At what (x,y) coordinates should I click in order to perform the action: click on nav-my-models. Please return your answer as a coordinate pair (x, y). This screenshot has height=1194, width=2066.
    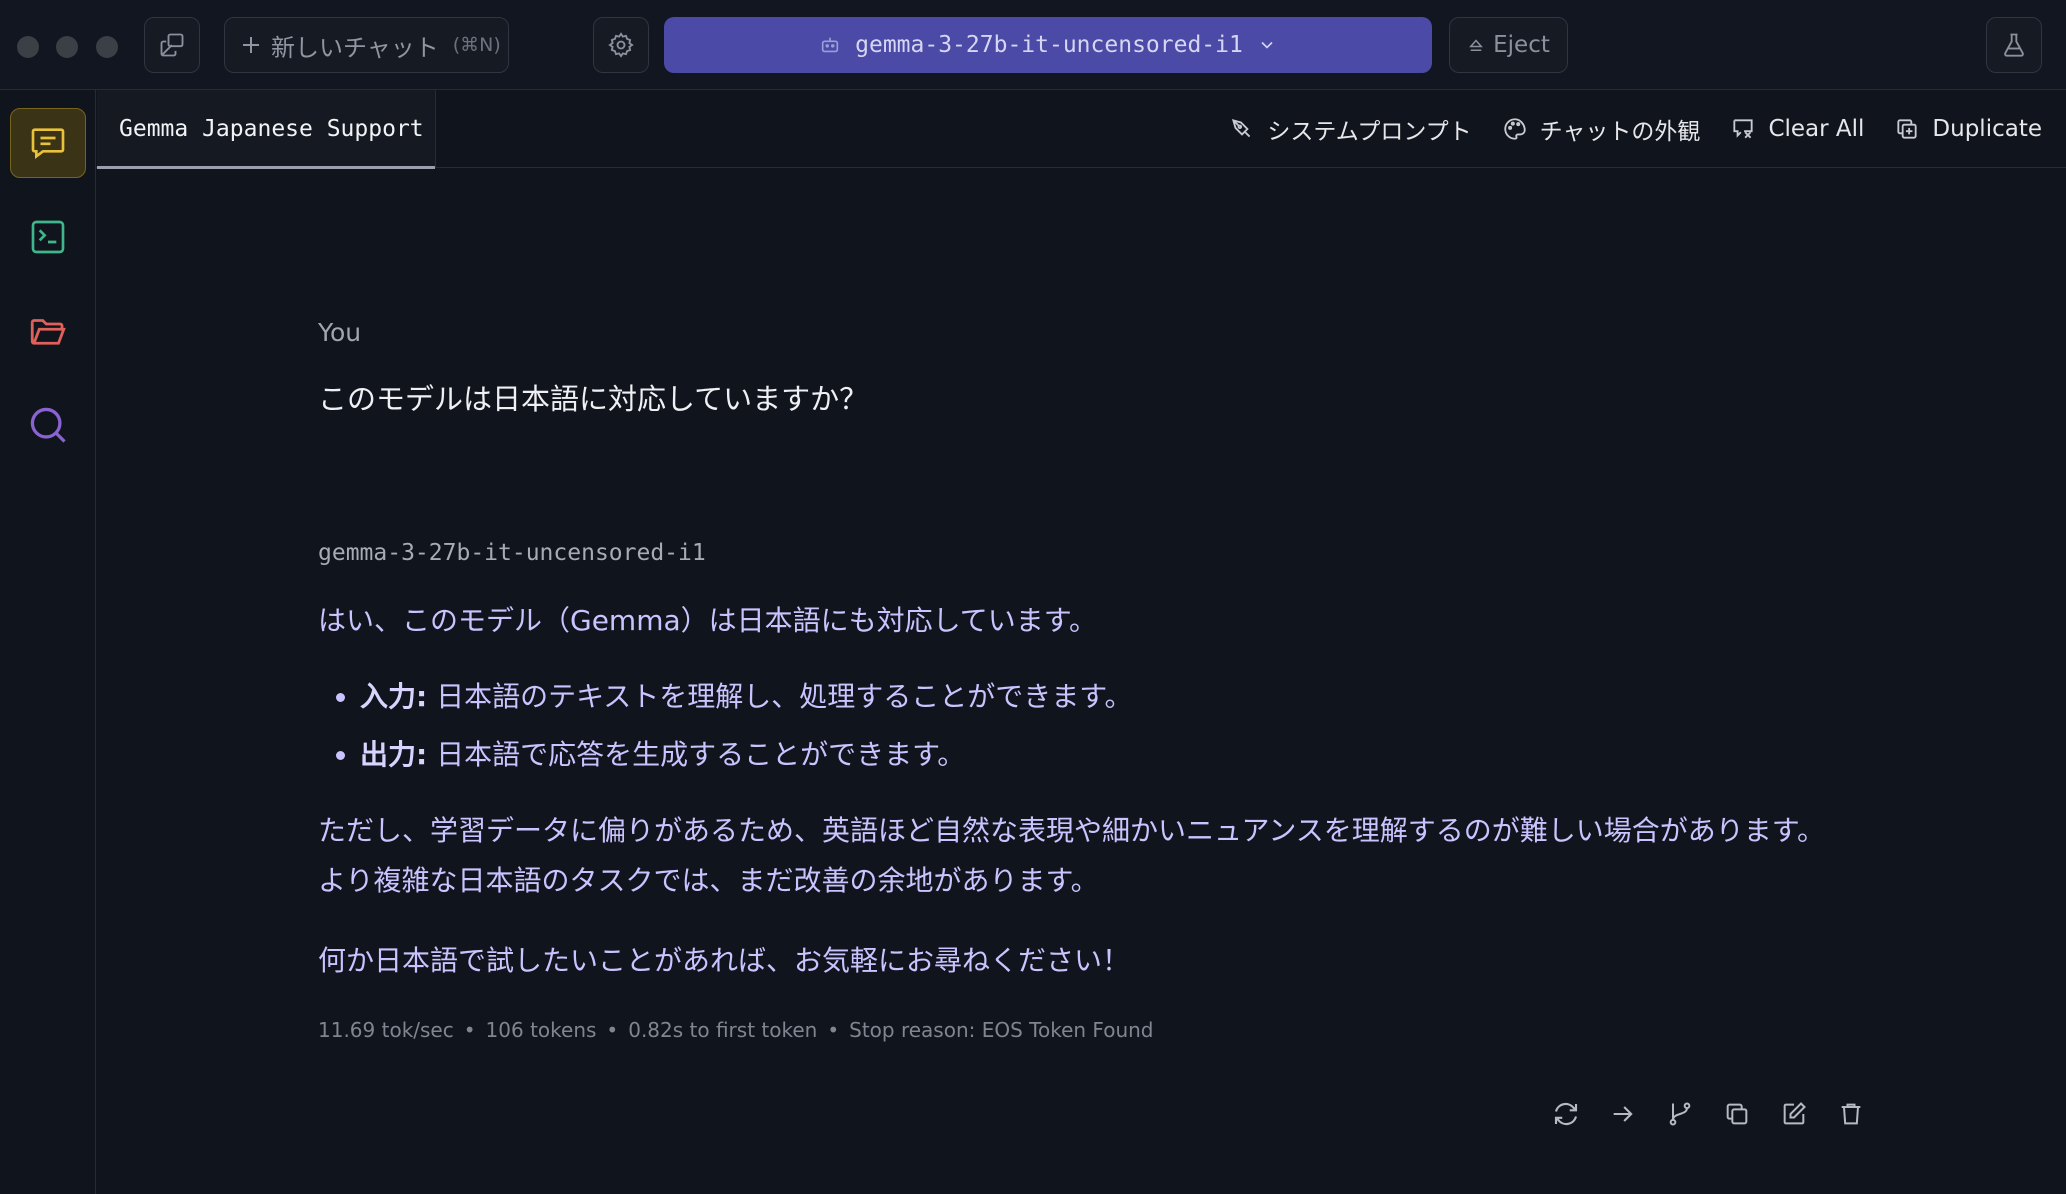
    Looking at the image, I should click on (48, 331).